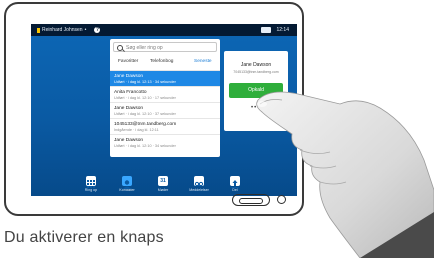 Image resolution: width=434 pixels, height=258 pixels. I want to click on contact-detail: Udført · i dag kl. 12:10 · 37 sekunder, so click(145, 114).